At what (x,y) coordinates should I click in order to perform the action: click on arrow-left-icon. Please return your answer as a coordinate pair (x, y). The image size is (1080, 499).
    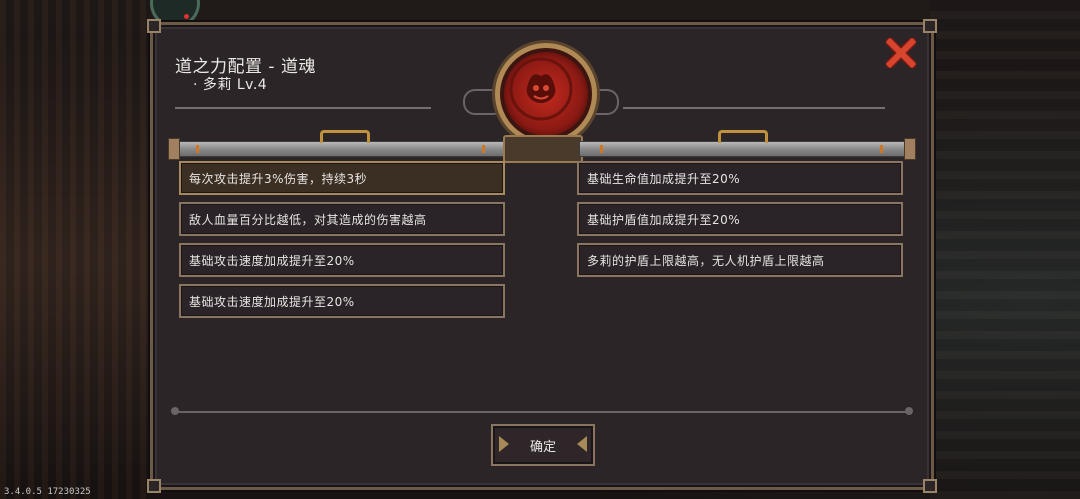
    Looking at the image, I should click on (582, 444).